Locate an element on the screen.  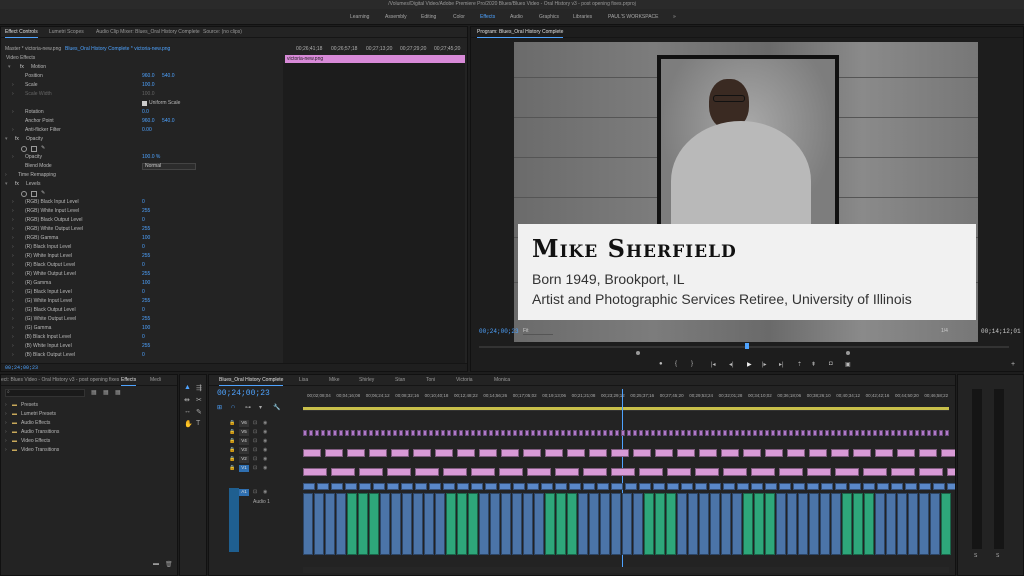
levels-param-row: › (B) Black Input Level 0 is located at coordinates (140, 337).